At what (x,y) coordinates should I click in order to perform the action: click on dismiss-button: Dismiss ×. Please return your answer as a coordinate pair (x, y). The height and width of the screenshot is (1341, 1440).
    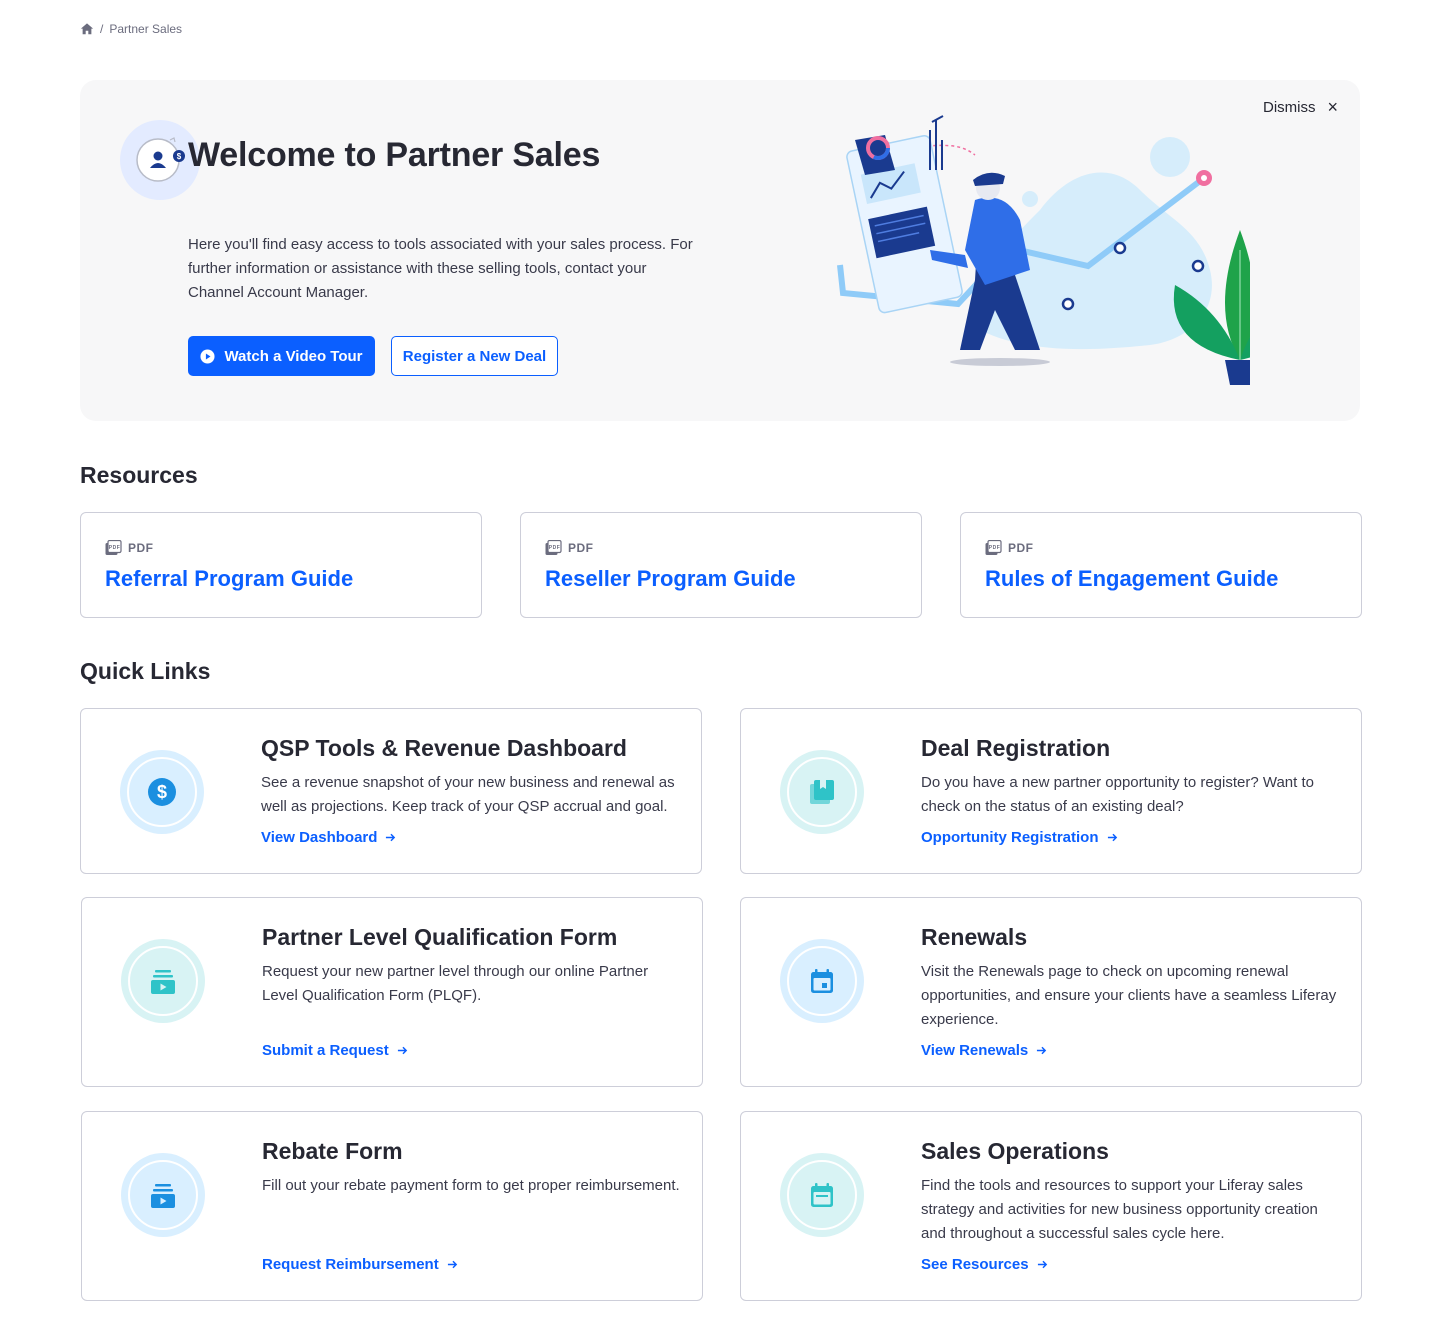
    Looking at the image, I should click on (1300, 107).